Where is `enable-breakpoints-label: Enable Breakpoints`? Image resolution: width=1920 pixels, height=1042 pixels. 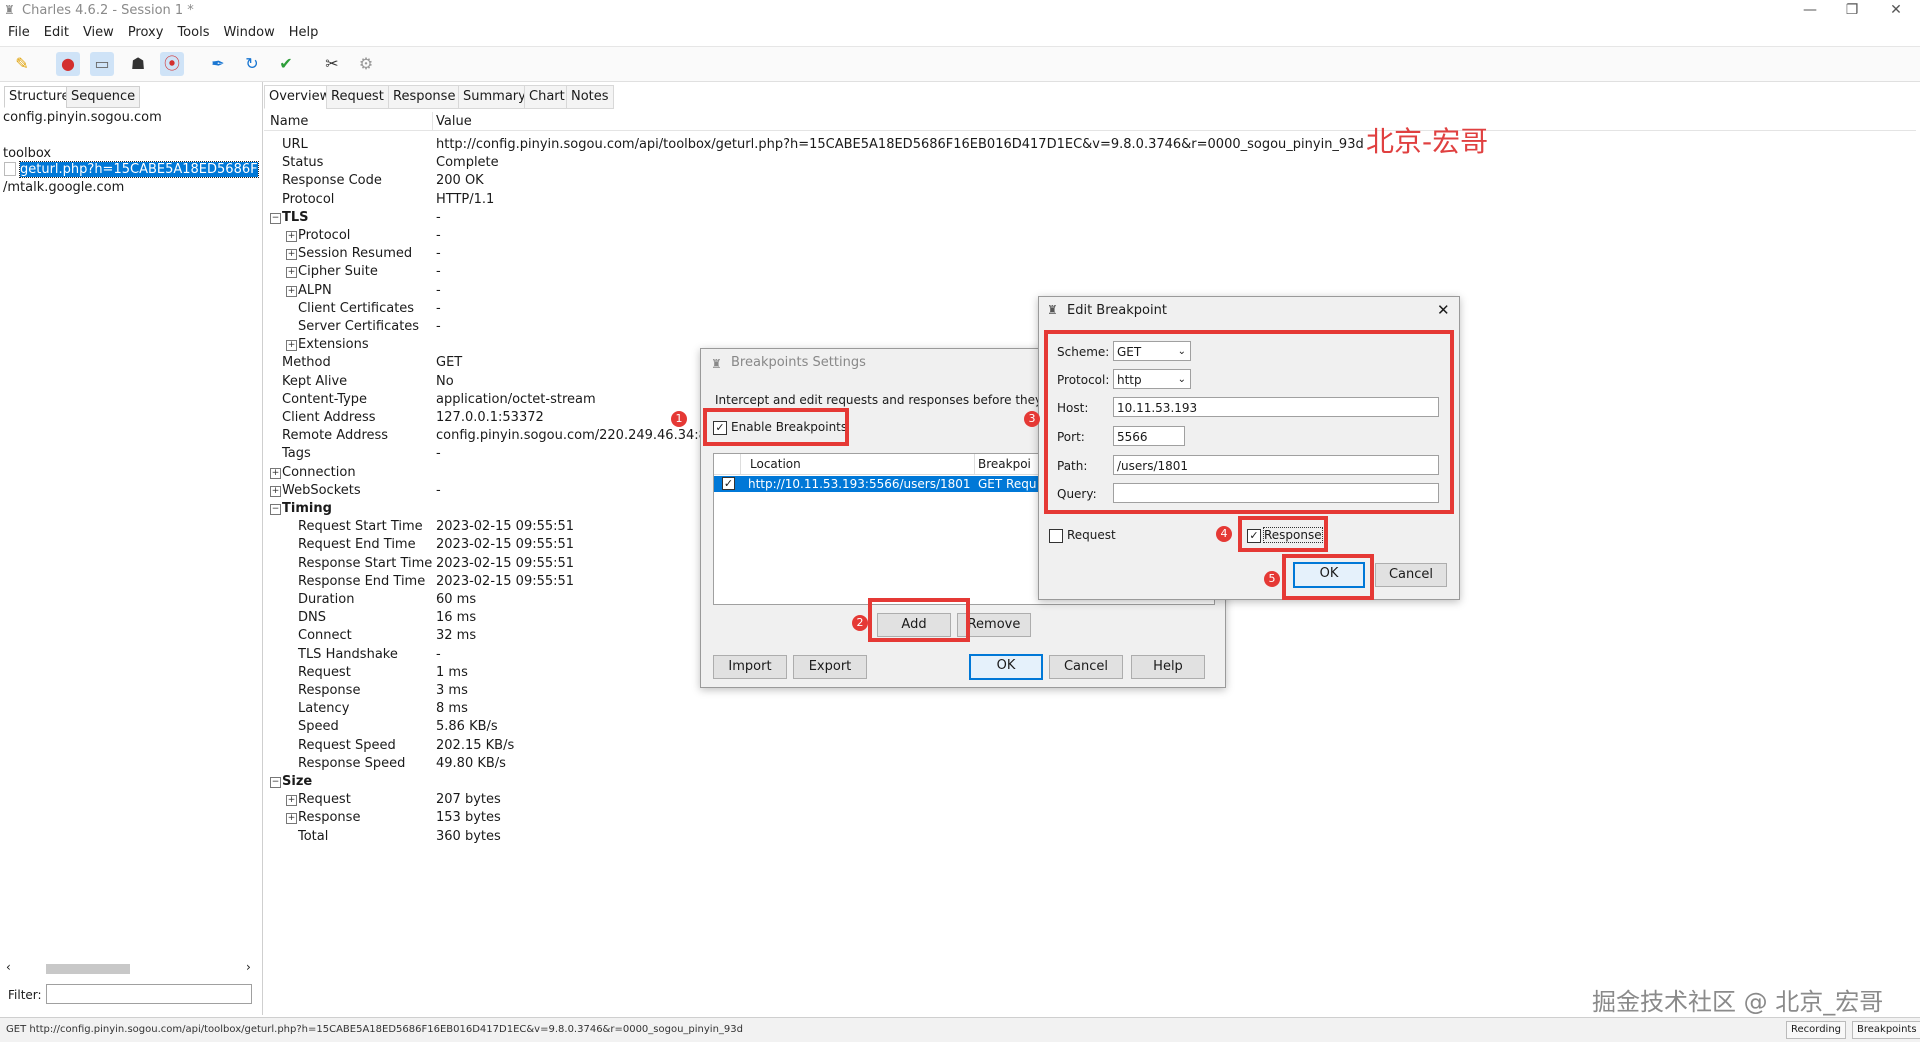 enable-breakpoints-label: Enable Breakpoints is located at coordinates (789, 427).